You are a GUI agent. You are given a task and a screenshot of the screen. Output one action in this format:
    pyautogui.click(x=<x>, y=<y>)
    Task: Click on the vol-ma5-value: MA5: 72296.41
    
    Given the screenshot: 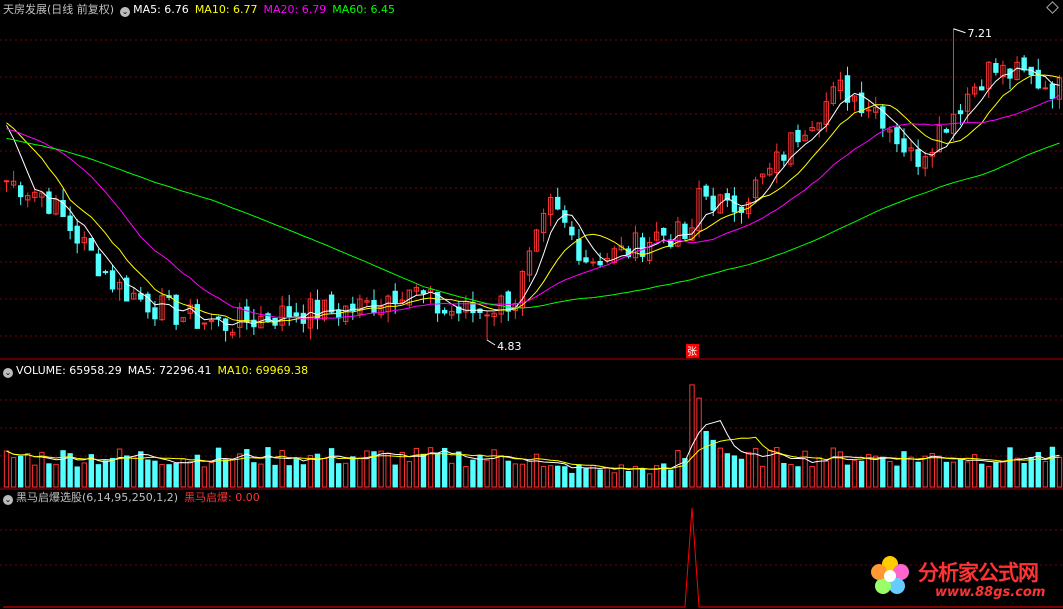 What is the action you would take?
    pyautogui.click(x=169, y=370)
    